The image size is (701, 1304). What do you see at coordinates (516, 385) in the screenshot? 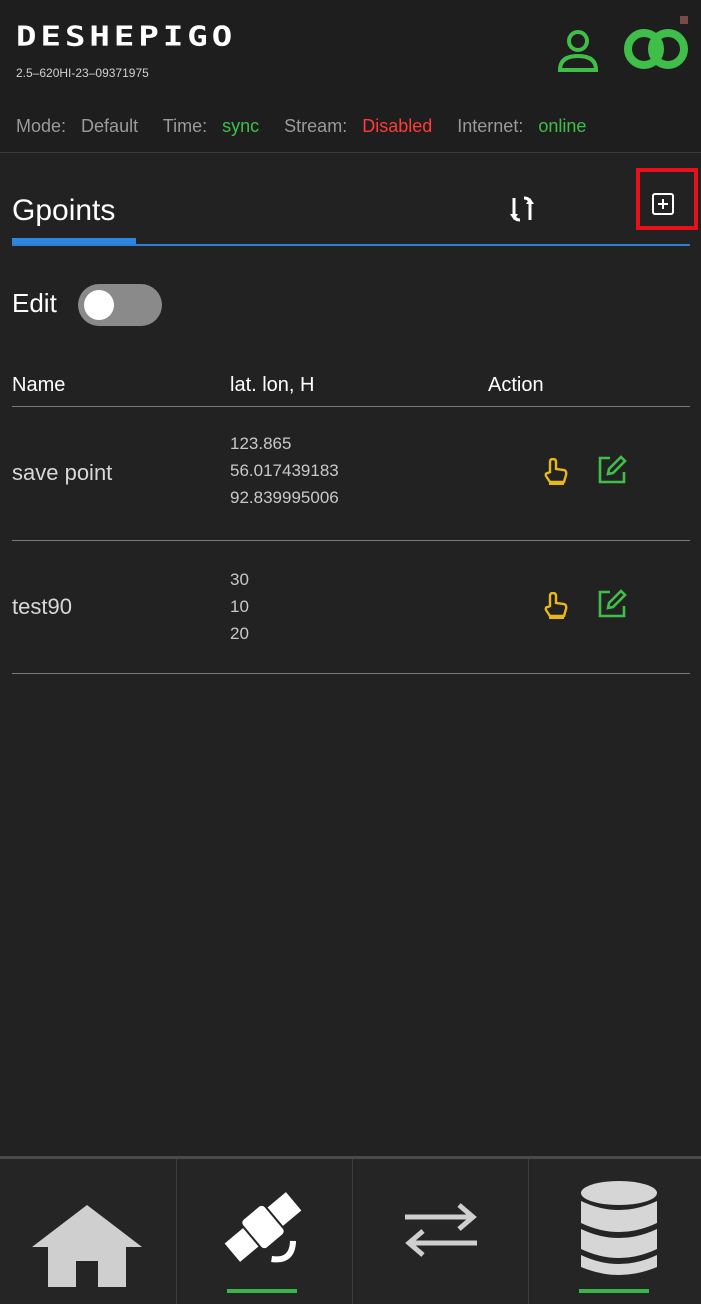
I see `column-header-action: Action` at bounding box center [516, 385].